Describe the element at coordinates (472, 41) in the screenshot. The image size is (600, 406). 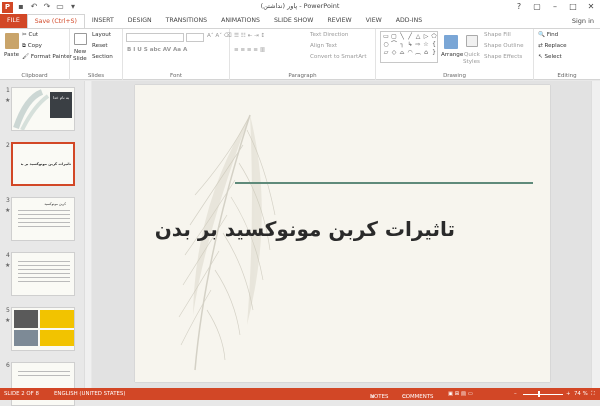
I see `quick-styles-icon` at that location.